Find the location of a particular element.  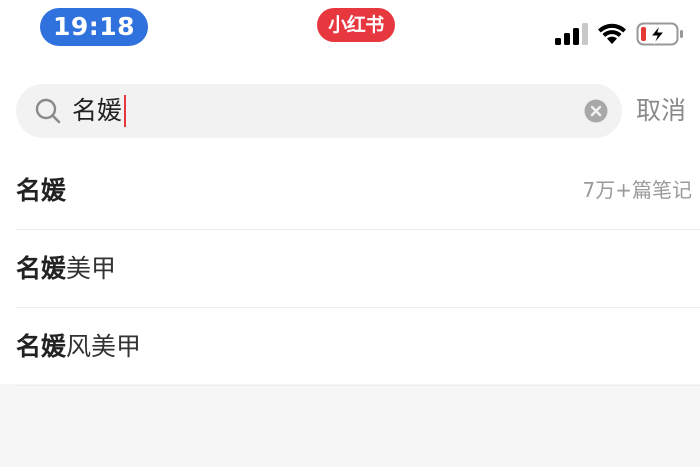

text-caret is located at coordinates (125, 111).